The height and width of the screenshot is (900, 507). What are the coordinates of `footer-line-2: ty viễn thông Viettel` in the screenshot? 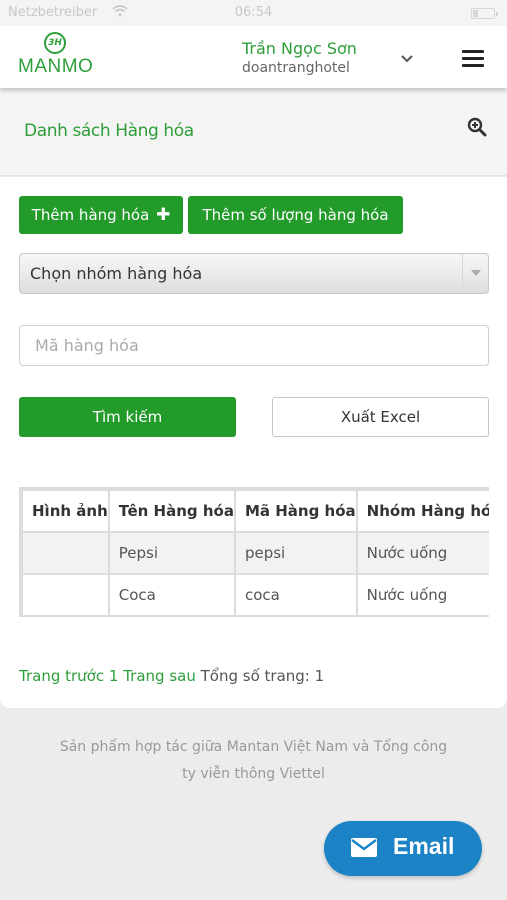 It's located at (253, 774).